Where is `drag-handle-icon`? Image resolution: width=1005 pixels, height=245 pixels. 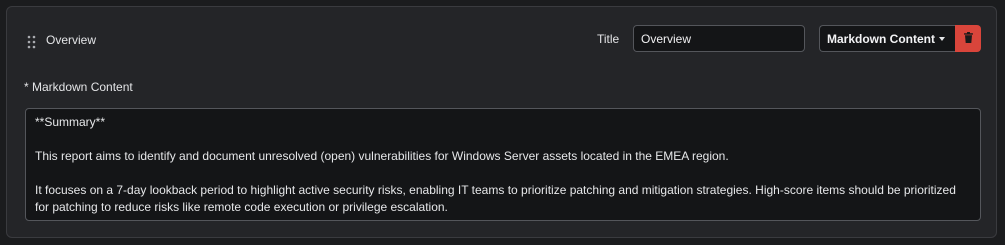
drag-handle-icon is located at coordinates (32, 42).